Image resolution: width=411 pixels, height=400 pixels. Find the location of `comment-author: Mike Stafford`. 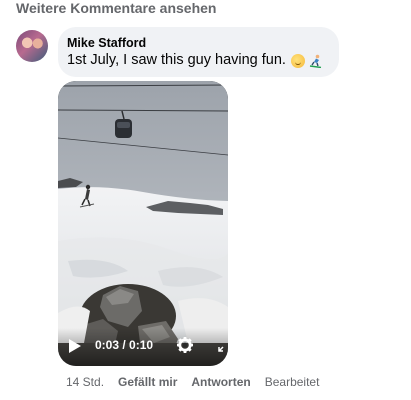

comment-author: Mike Stafford is located at coordinates (197, 43).